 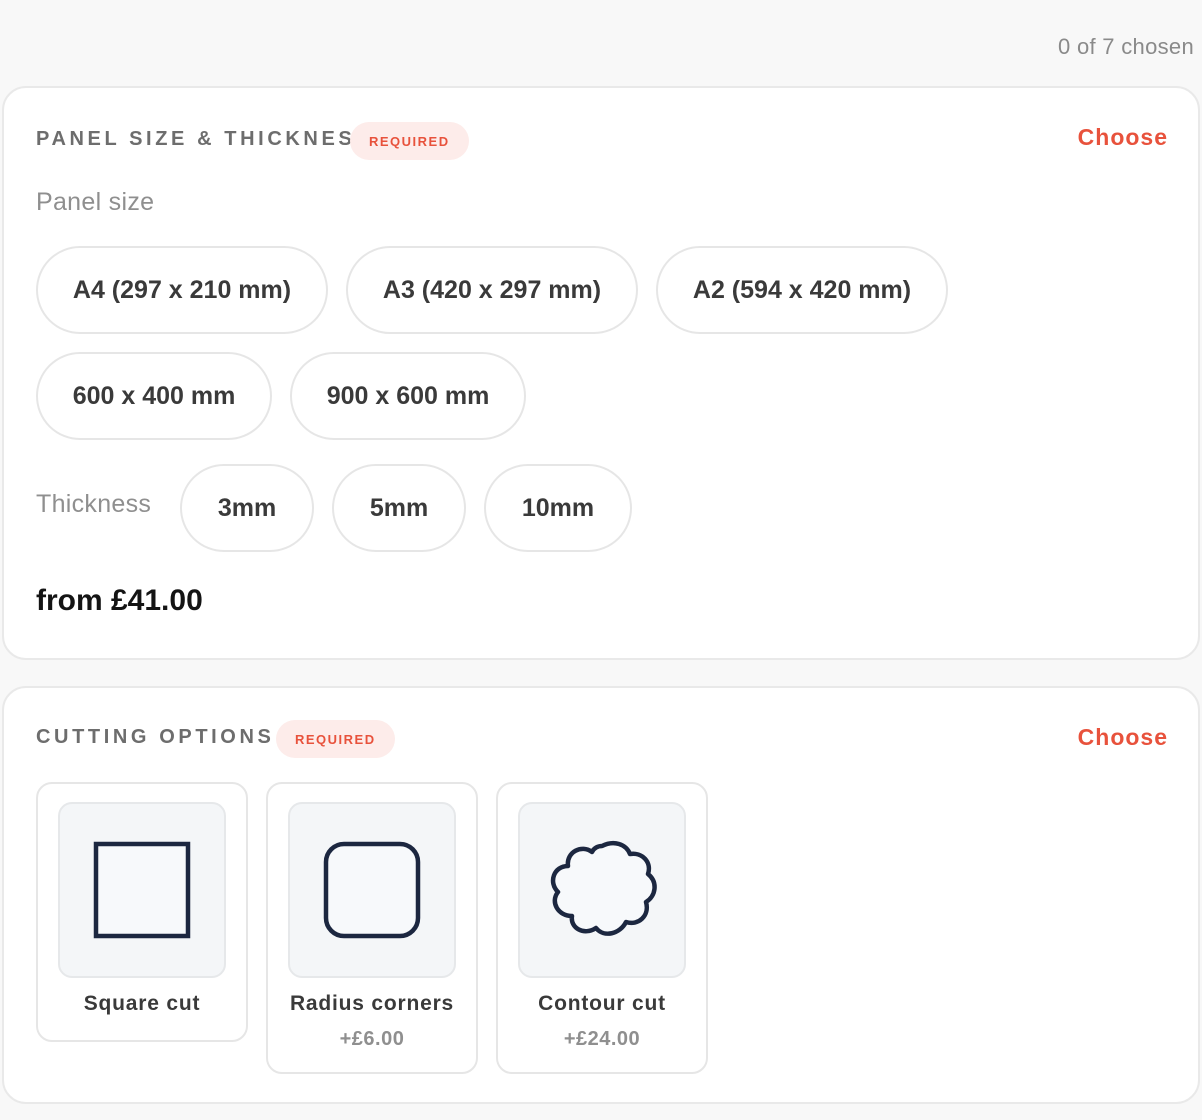 I want to click on thickness-option-10mm: 10mm, so click(x=558, y=508).